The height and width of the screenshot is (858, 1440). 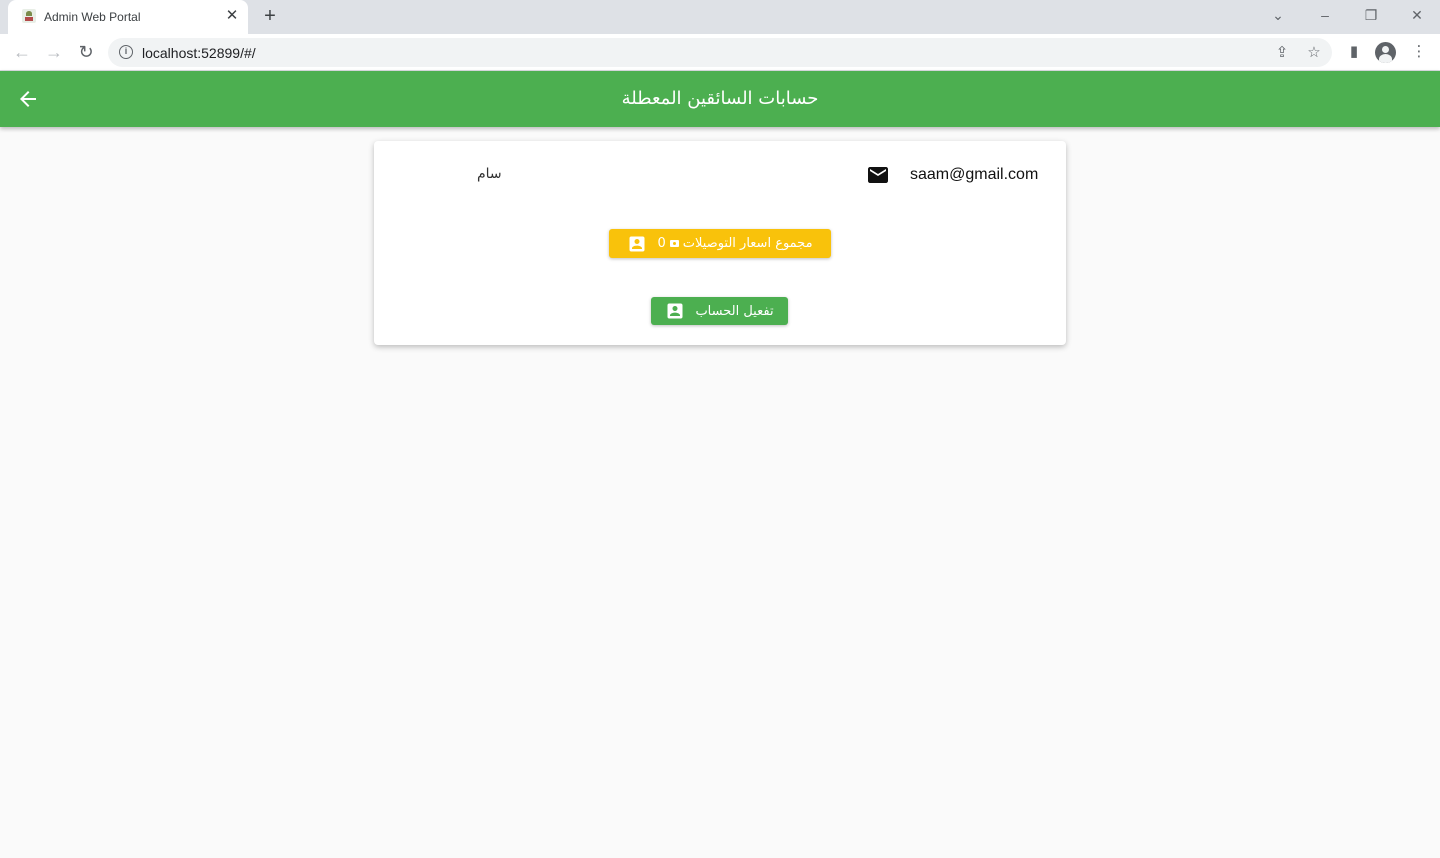 What do you see at coordinates (199, 53) in the screenshot?
I see `url-text: localhost:52899/#/` at bounding box center [199, 53].